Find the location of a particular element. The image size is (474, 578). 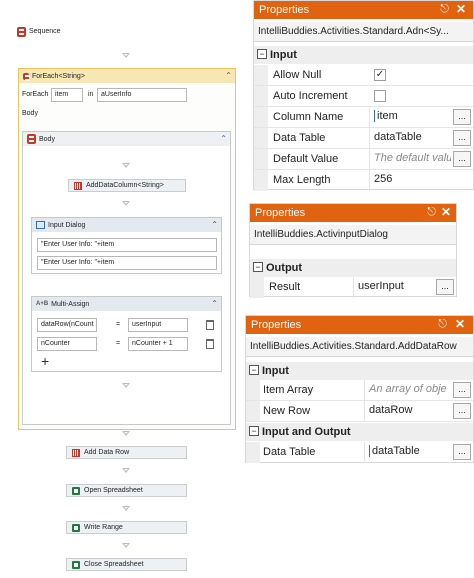

add-icon: + is located at coordinates (45, 361).